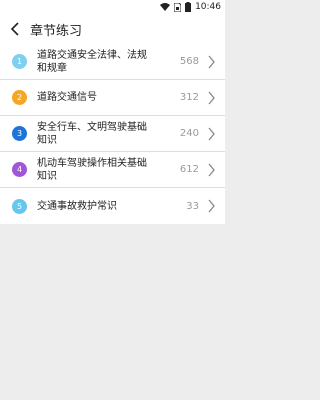  I want to click on sim-card-icon, so click(178, 7).